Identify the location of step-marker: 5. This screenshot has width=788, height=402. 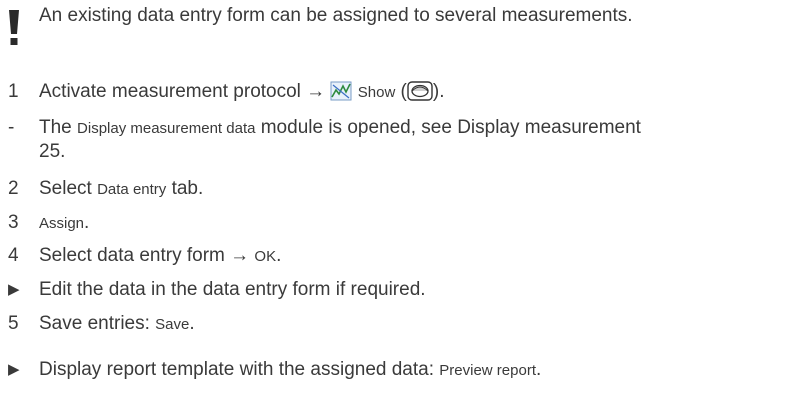
(13, 323).